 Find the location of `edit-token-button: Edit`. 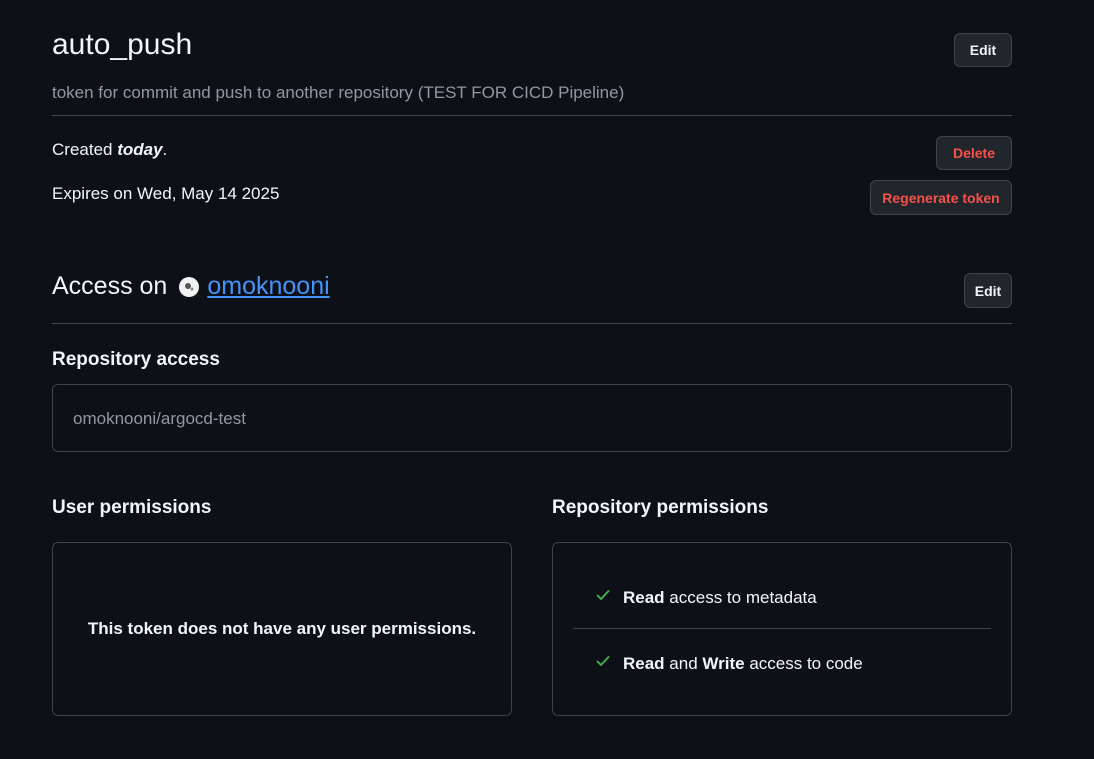

edit-token-button: Edit is located at coordinates (983, 50).